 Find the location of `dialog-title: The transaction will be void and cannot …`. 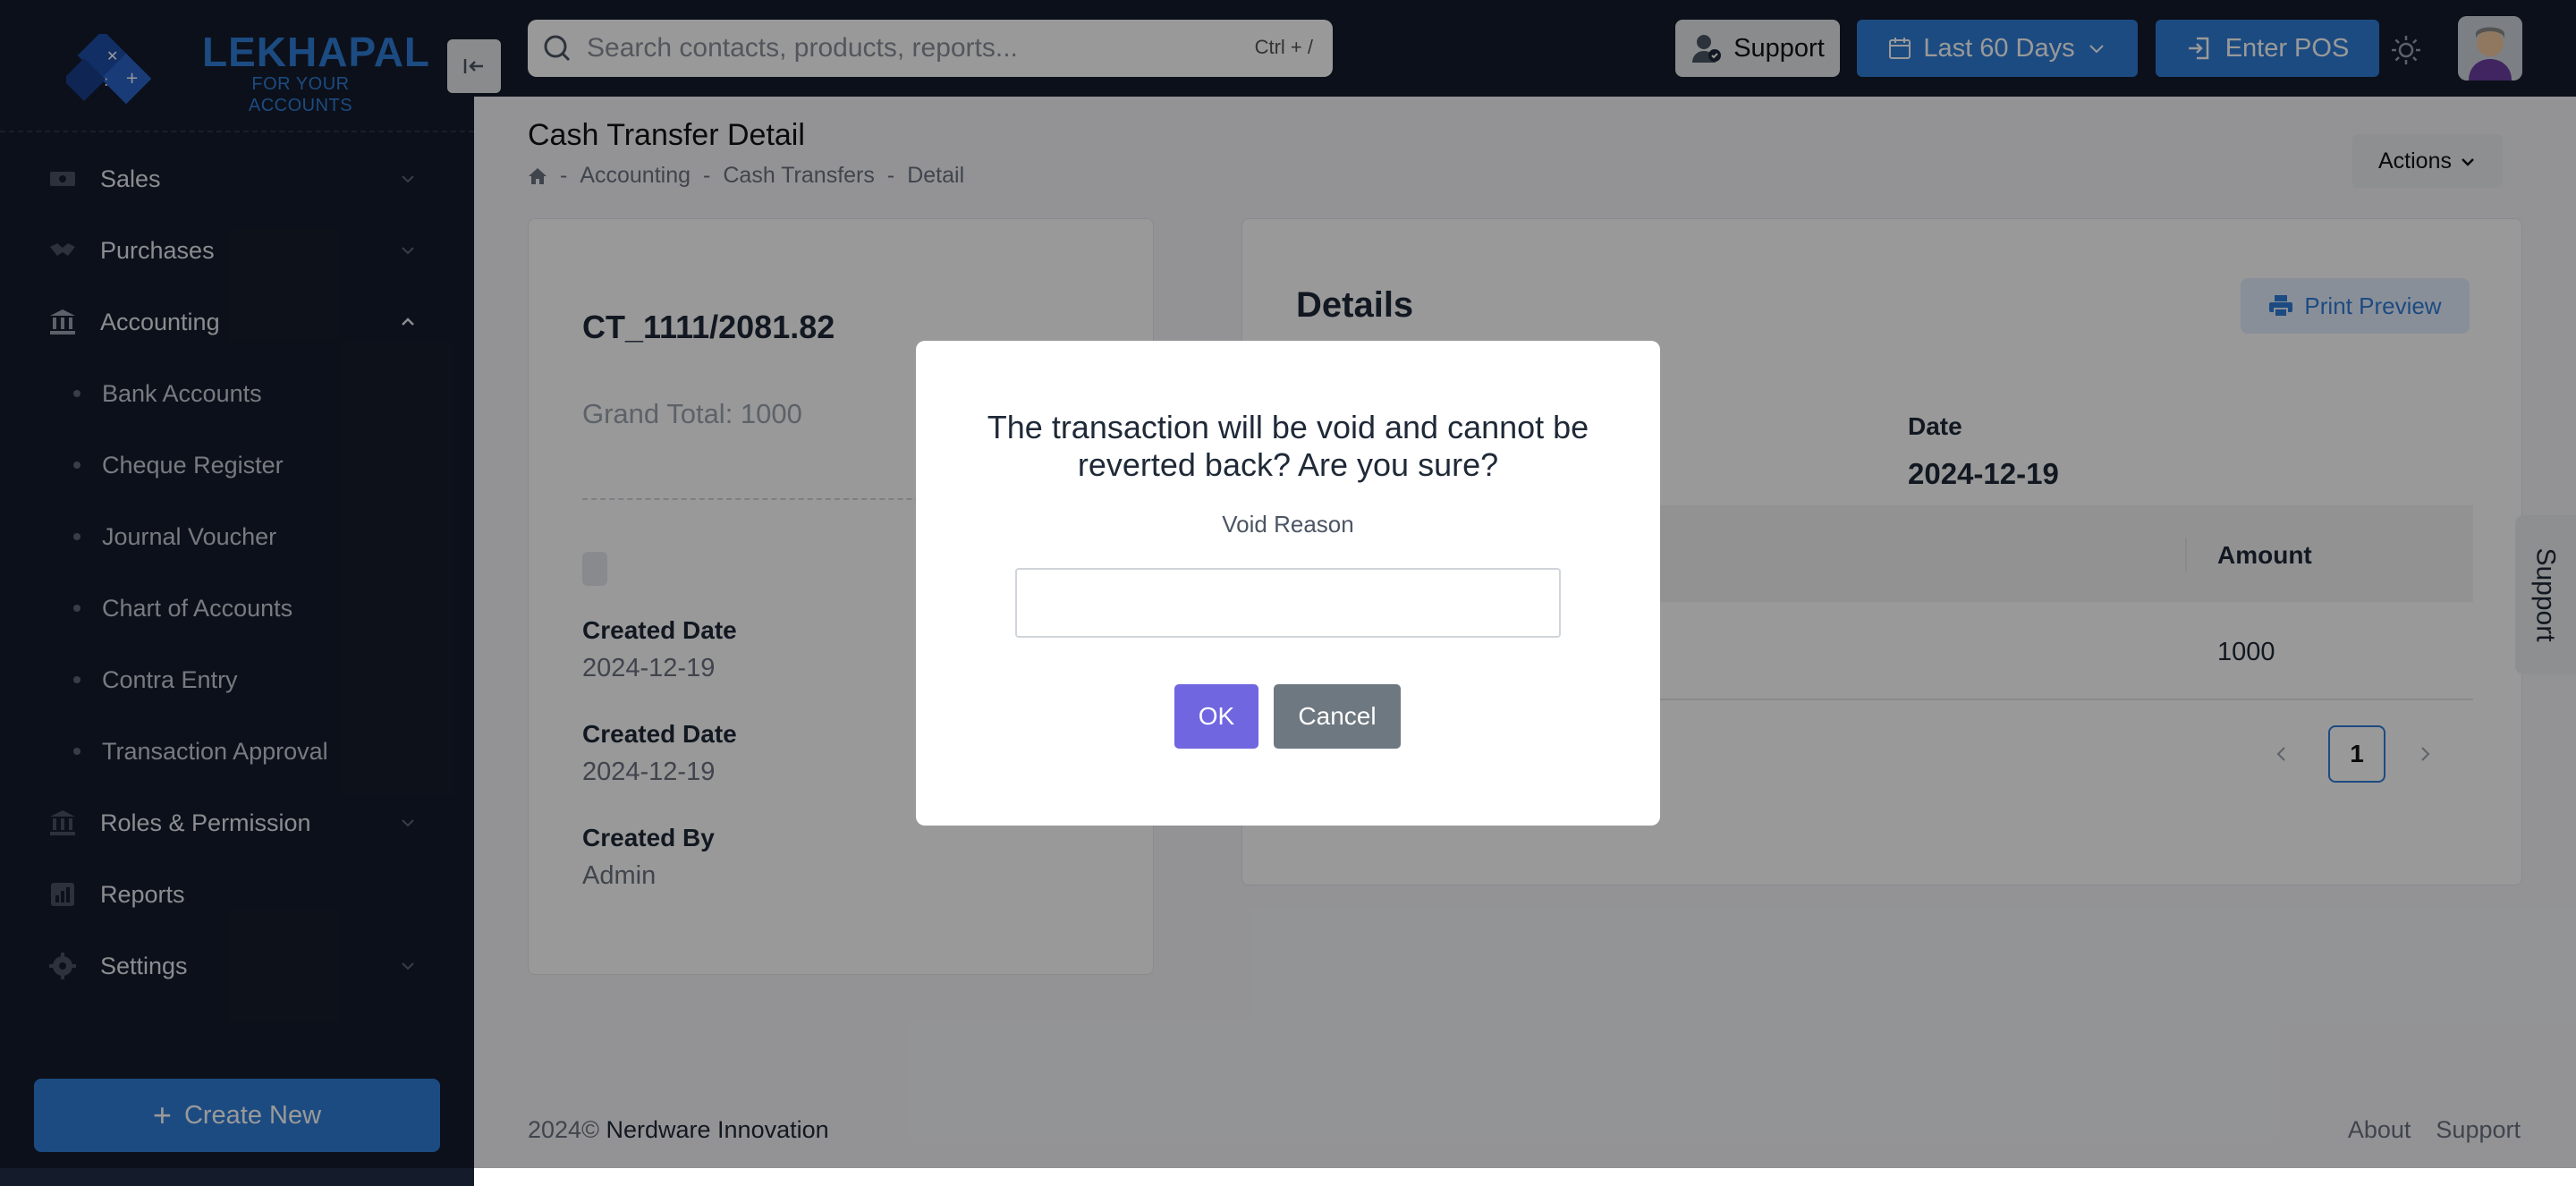

dialog-title: The transaction will be void and cannot … is located at coordinates (1288, 446).